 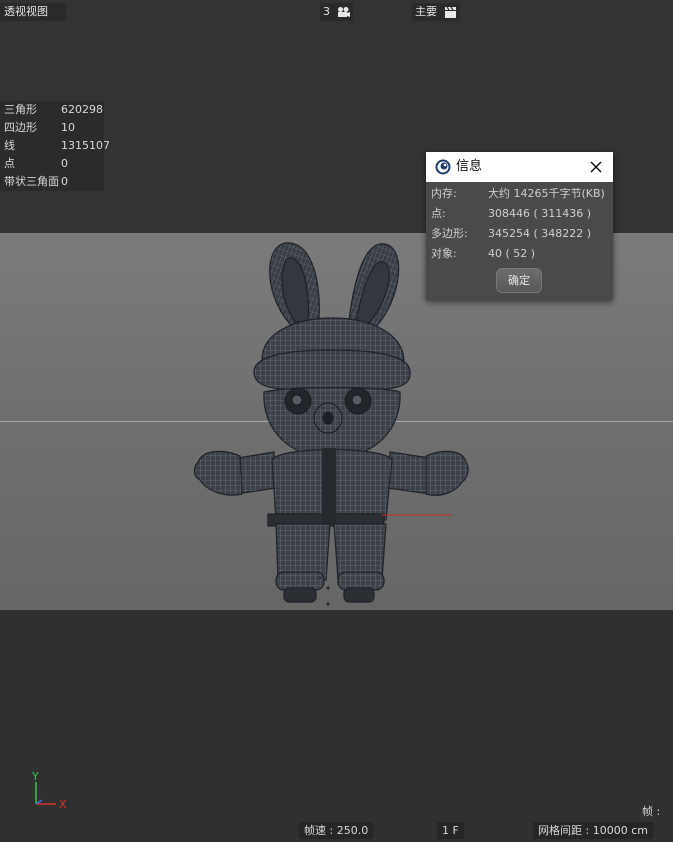 I want to click on stat-label: 点, so click(x=9, y=163).